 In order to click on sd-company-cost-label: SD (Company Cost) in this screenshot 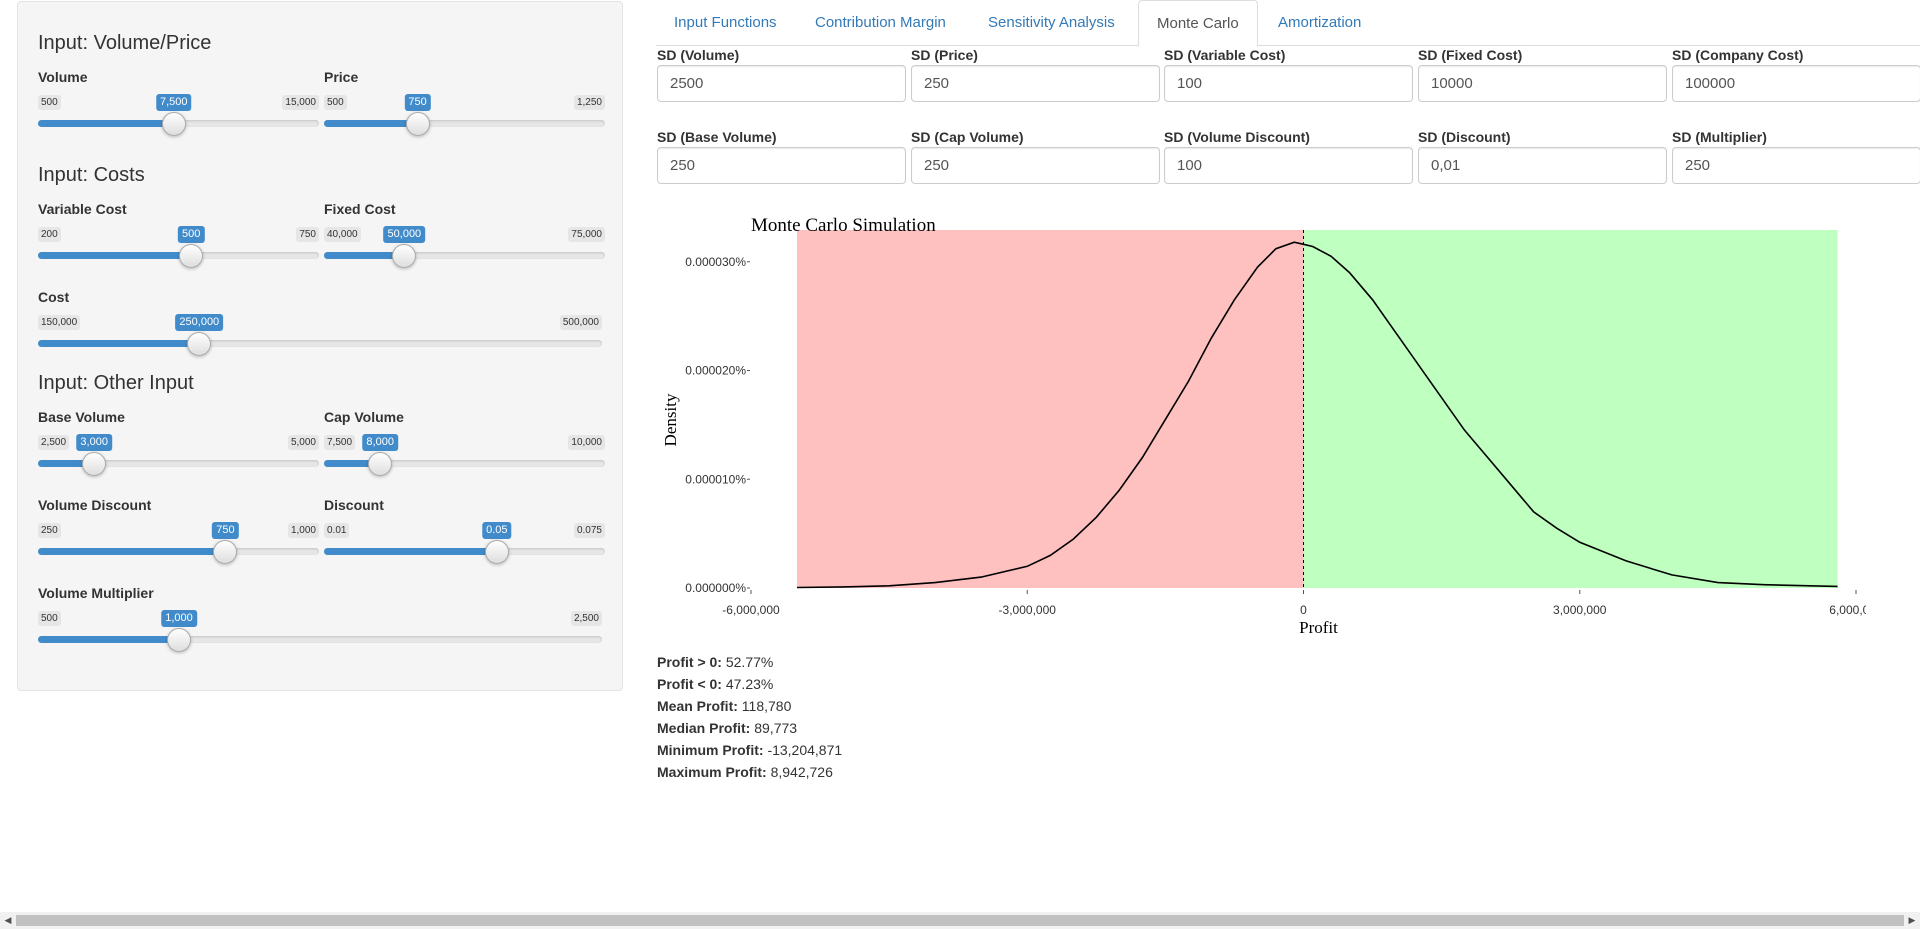, I will do `click(1738, 55)`.